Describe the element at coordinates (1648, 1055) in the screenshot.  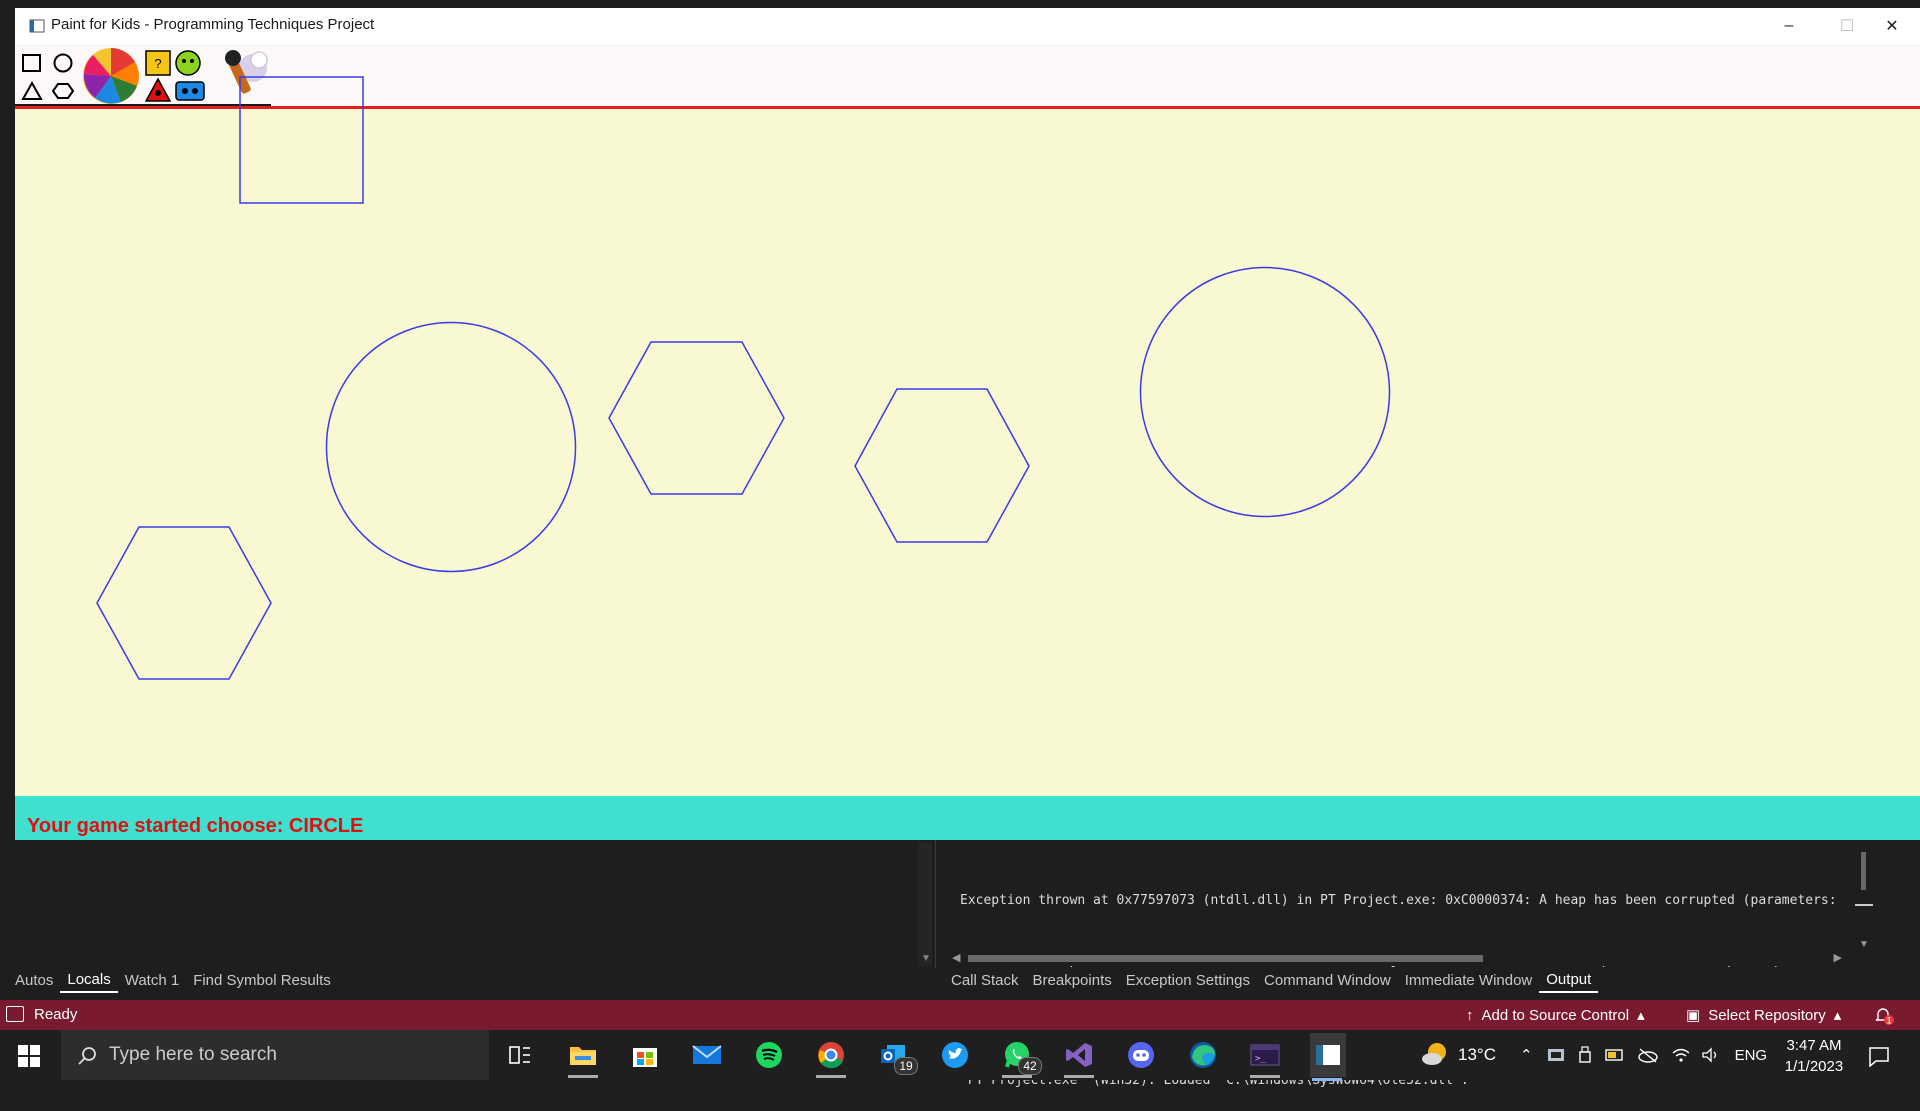
I see `onedrive-off-icon` at that location.